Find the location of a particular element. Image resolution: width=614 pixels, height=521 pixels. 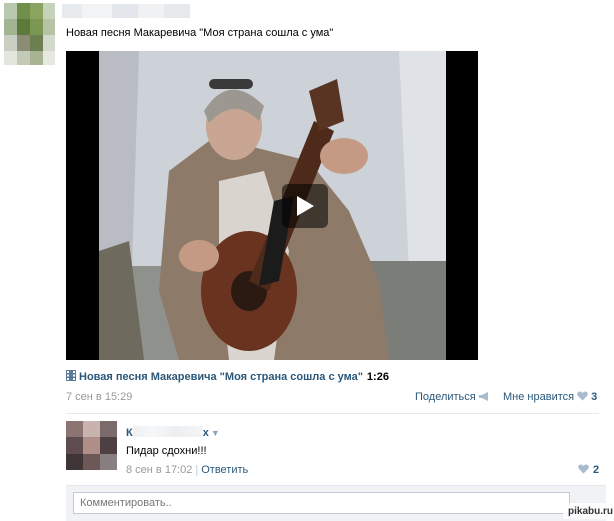

pikabu-watermark: pikabu.ru is located at coordinates (588, 511).